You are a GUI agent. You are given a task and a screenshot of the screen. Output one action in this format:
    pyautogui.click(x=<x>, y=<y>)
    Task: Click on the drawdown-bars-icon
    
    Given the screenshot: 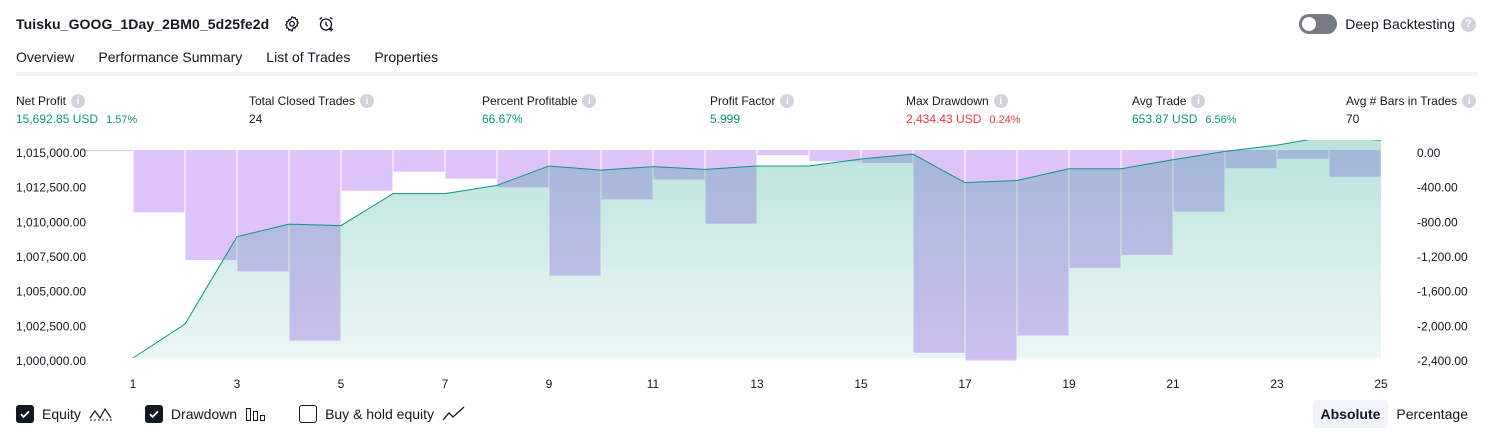 What is the action you would take?
    pyautogui.click(x=256, y=414)
    